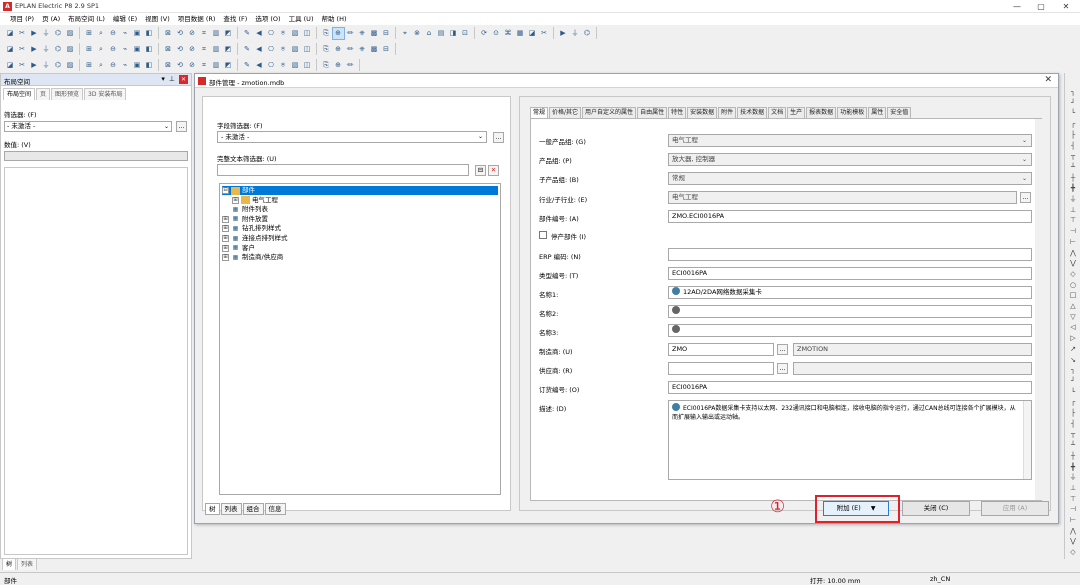 Image resolution: width=1080 pixels, height=585 pixels. What do you see at coordinates (58, 33) in the screenshot?
I see `key-icon: ⌬` at bounding box center [58, 33].